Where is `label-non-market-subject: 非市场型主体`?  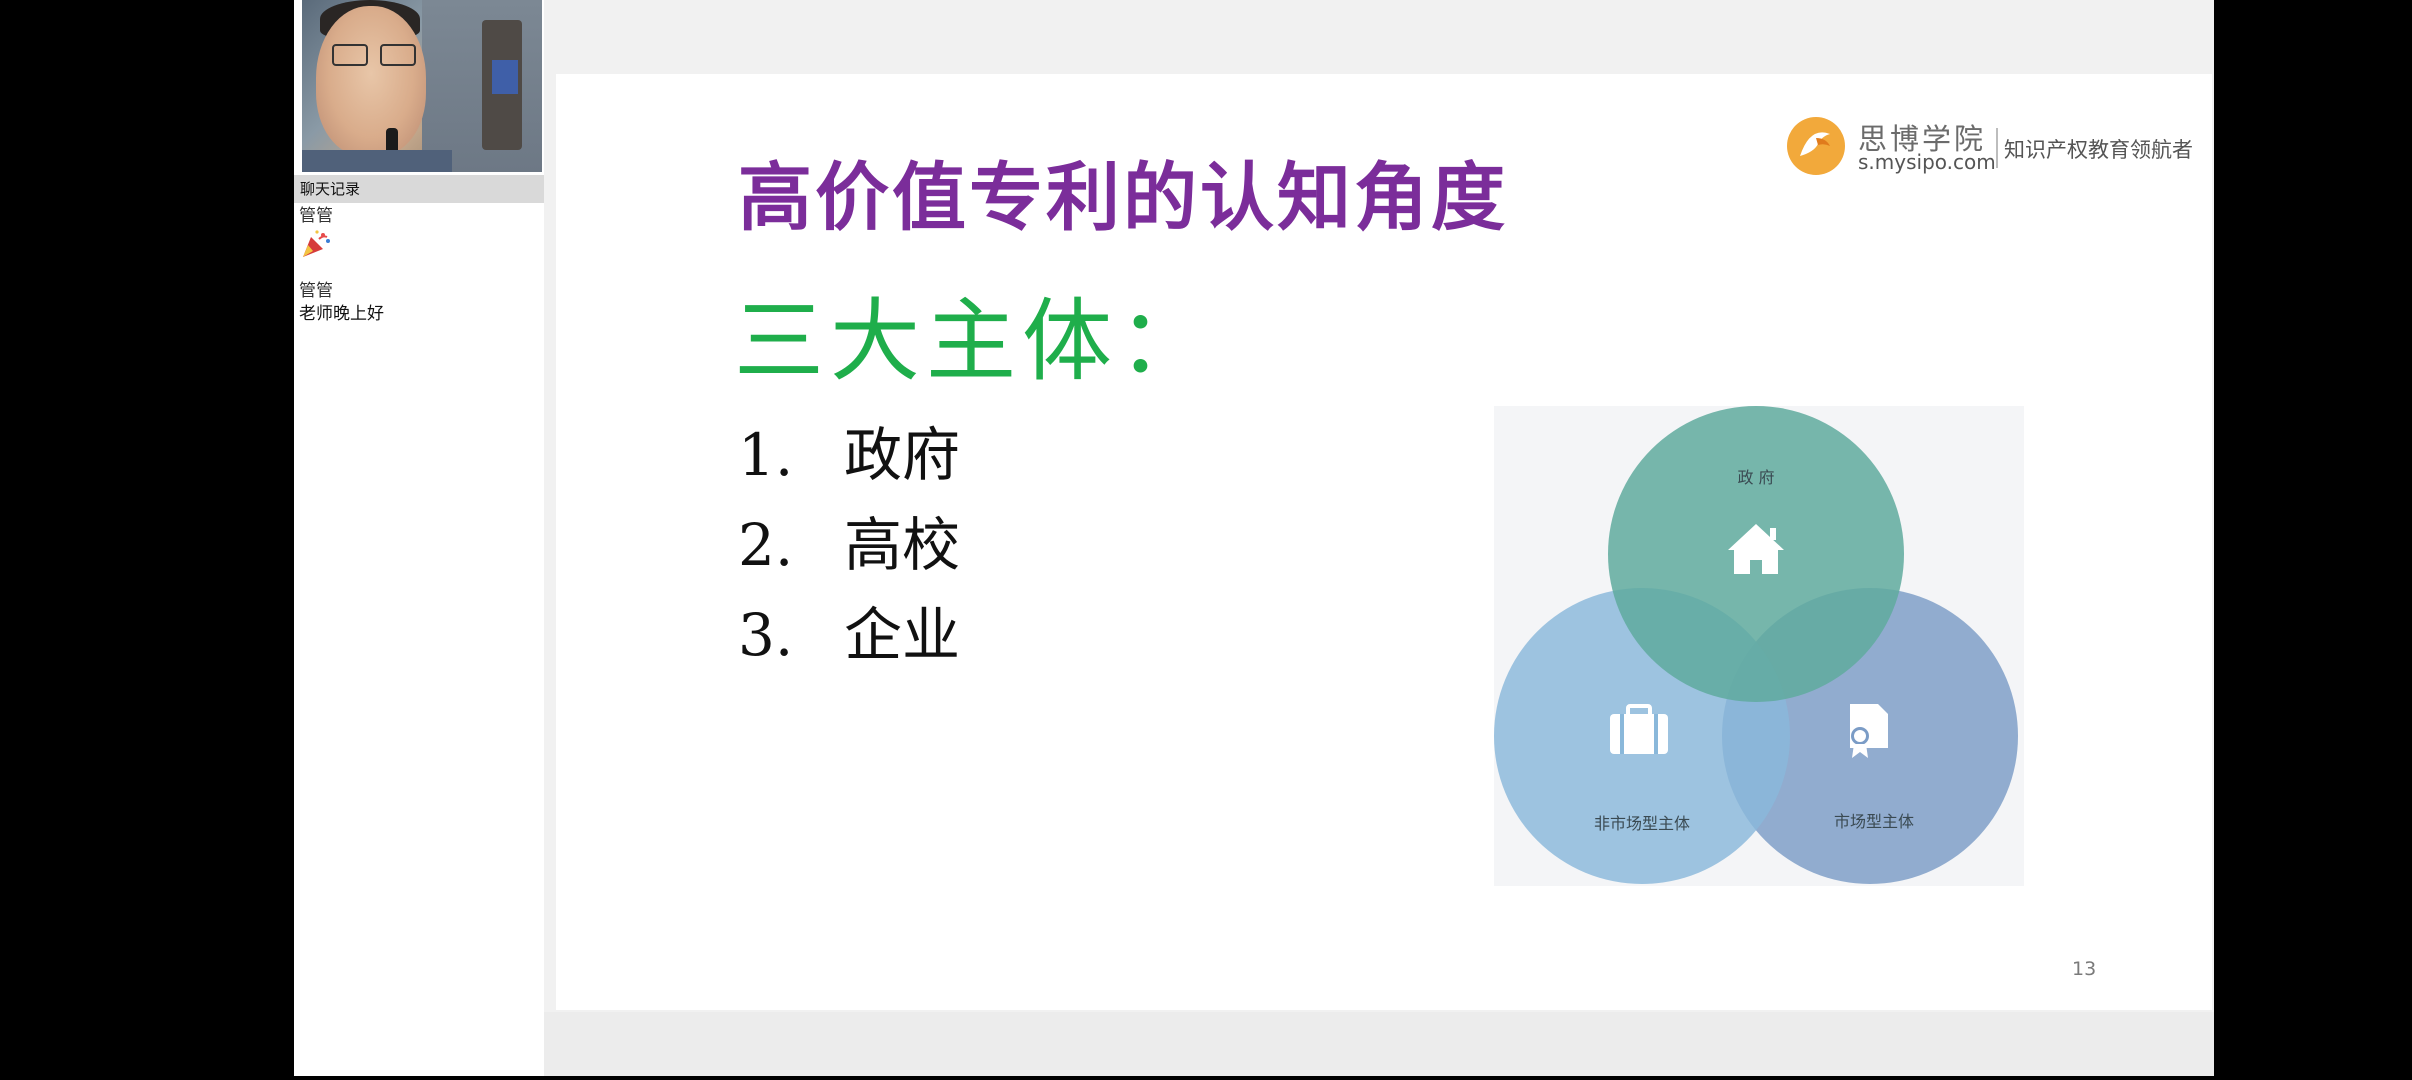 label-non-market-subject: 非市场型主体 is located at coordinates (1642, 823).